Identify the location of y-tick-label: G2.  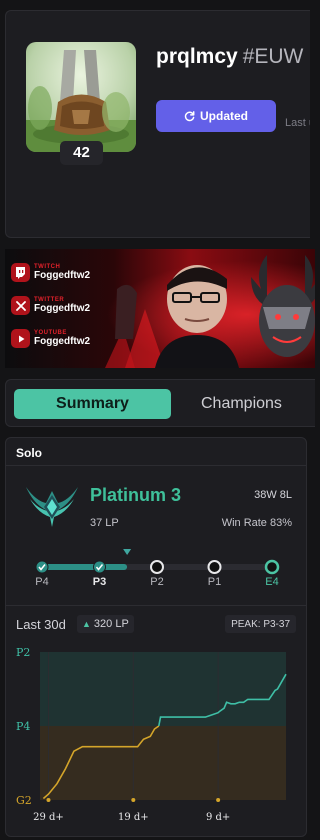
(24, 800).